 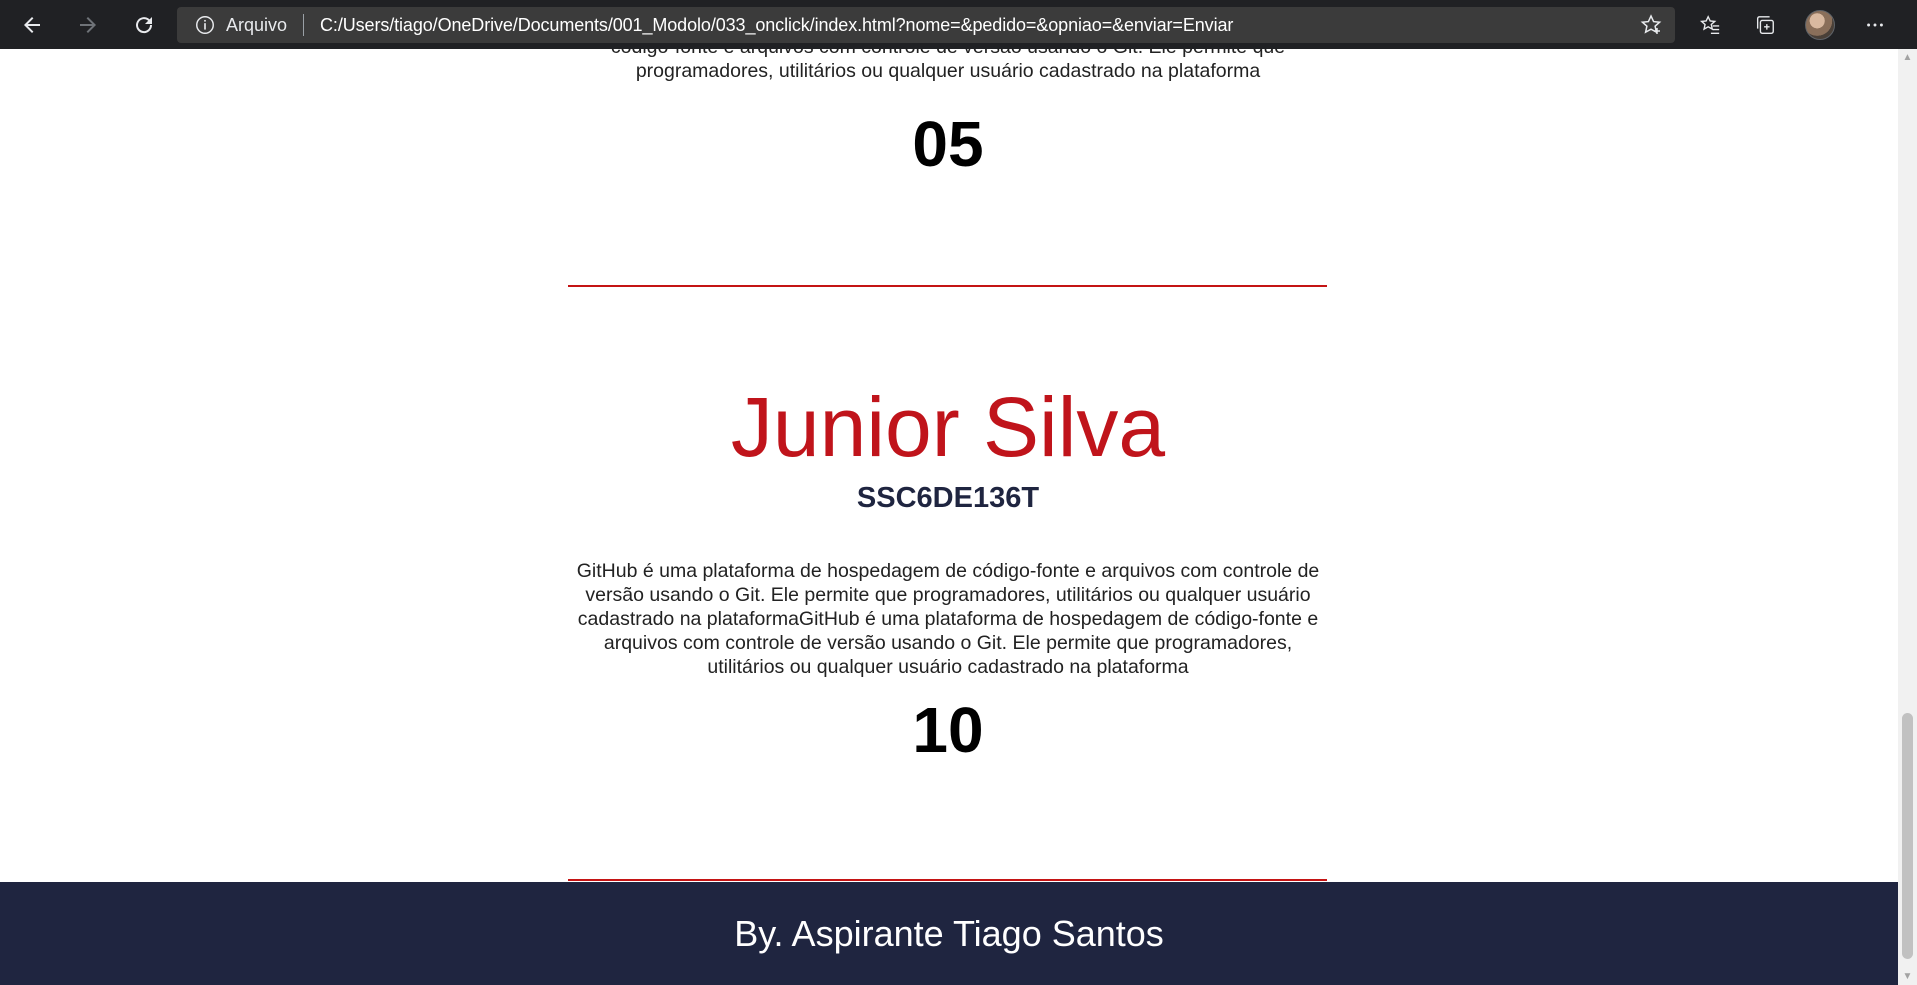 What do you see at coordinates (948, 144) in the screenshot?
I see `previous-card-score: 05` at bounding box center [948, 144].